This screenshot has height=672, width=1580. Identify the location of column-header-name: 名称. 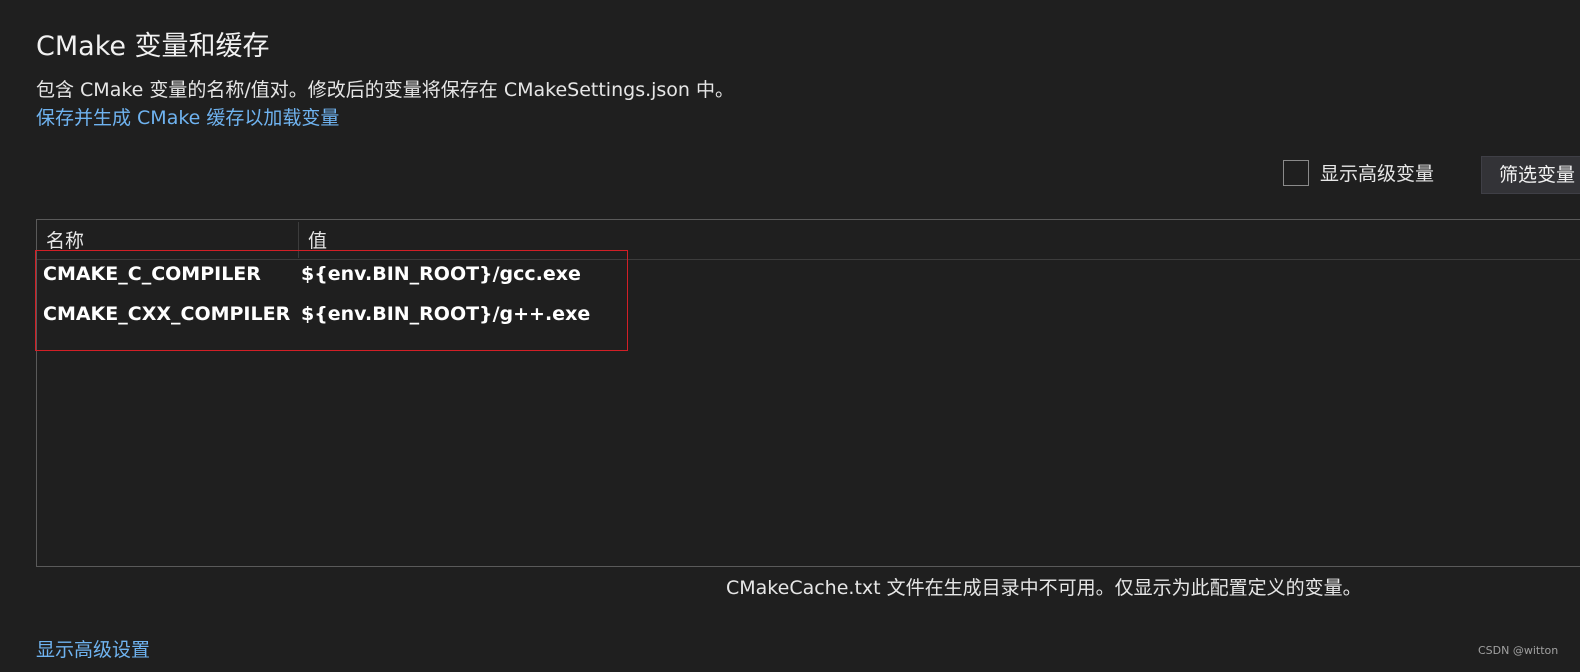
(65, 239).